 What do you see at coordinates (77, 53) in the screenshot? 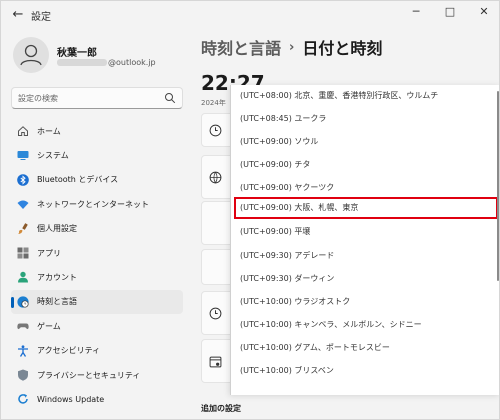
I see `user-name: 秋葉一郎` at bounding box center [77, 53].